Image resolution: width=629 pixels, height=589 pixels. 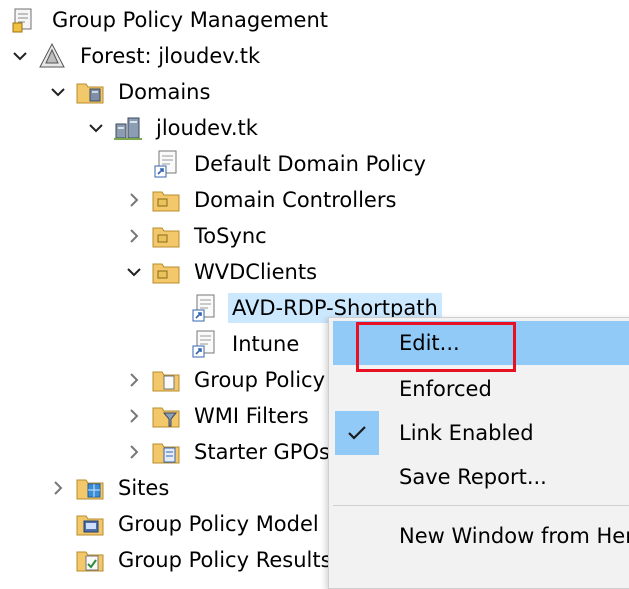 I want to click on tree-node-gp-modeling: Group Policy Model, so click(x=185, y=524).